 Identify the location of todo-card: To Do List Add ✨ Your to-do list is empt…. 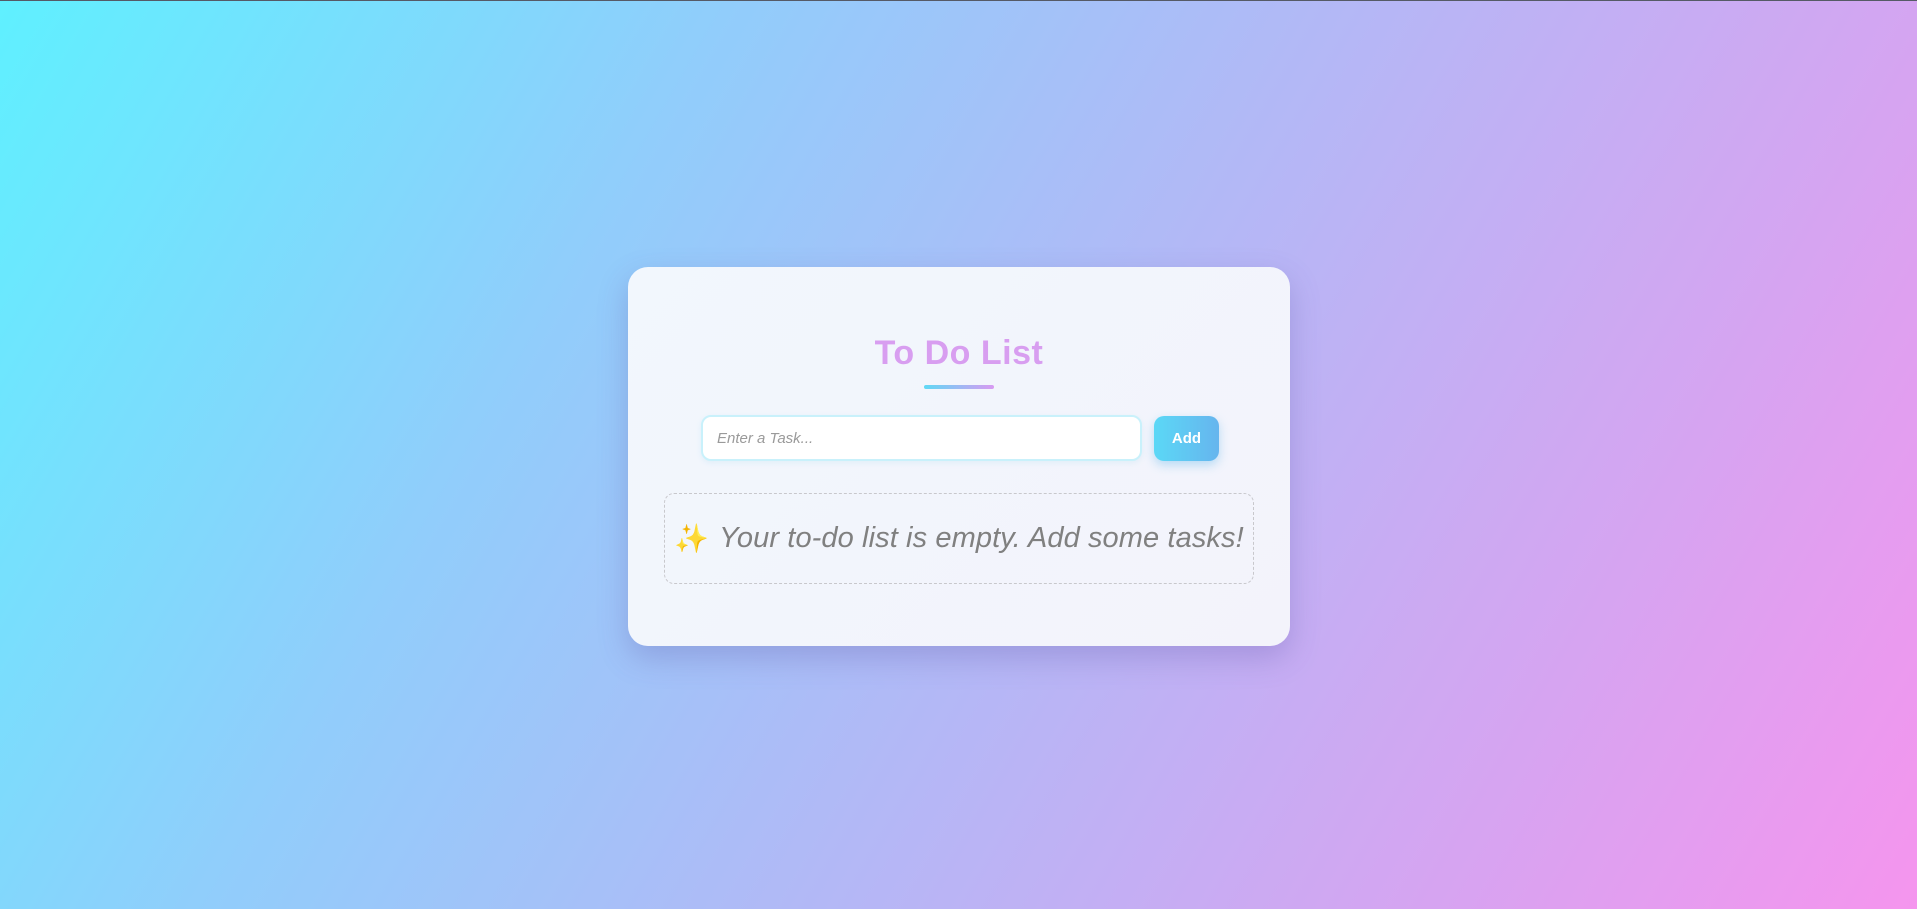
(959, 456).